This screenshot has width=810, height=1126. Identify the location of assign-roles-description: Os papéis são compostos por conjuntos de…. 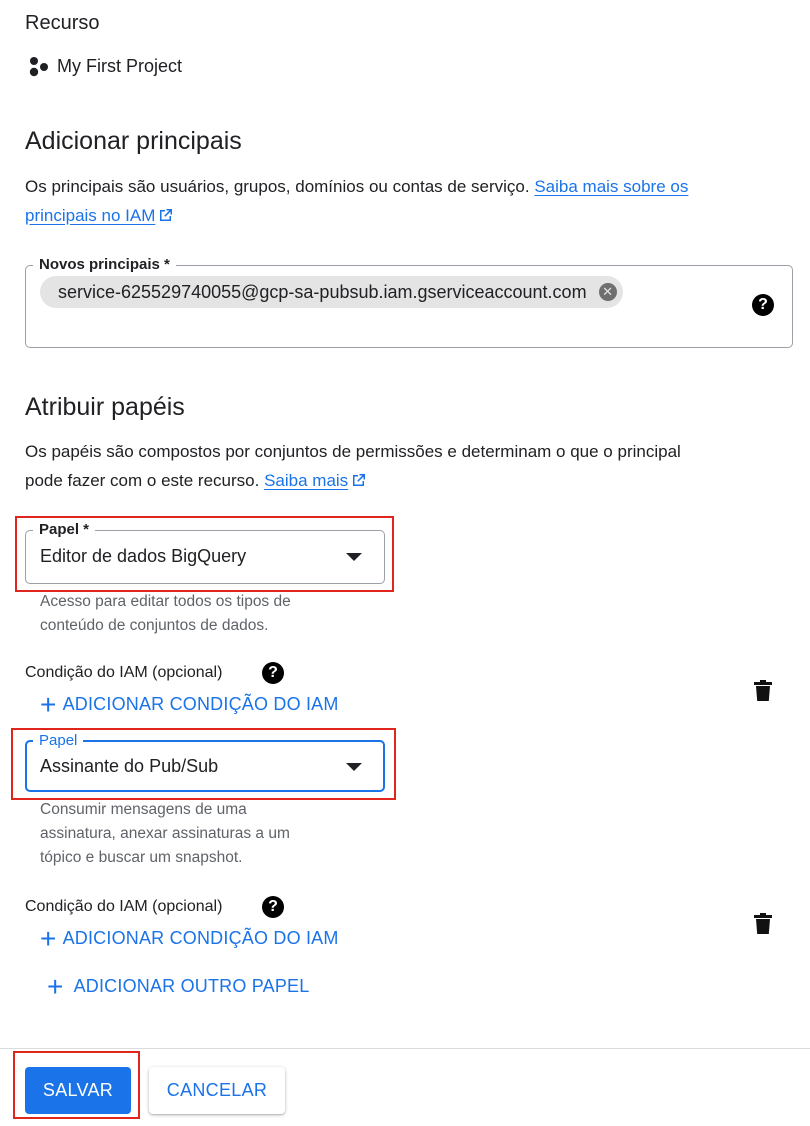
(410, 467).